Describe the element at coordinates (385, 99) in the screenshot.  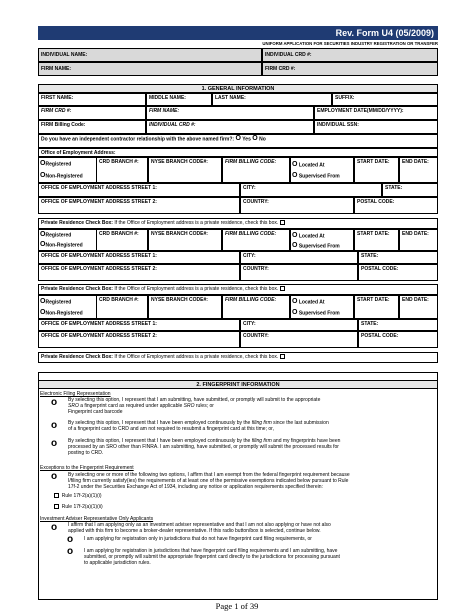
I see `suffix-field: SUFFIX:` at that location.